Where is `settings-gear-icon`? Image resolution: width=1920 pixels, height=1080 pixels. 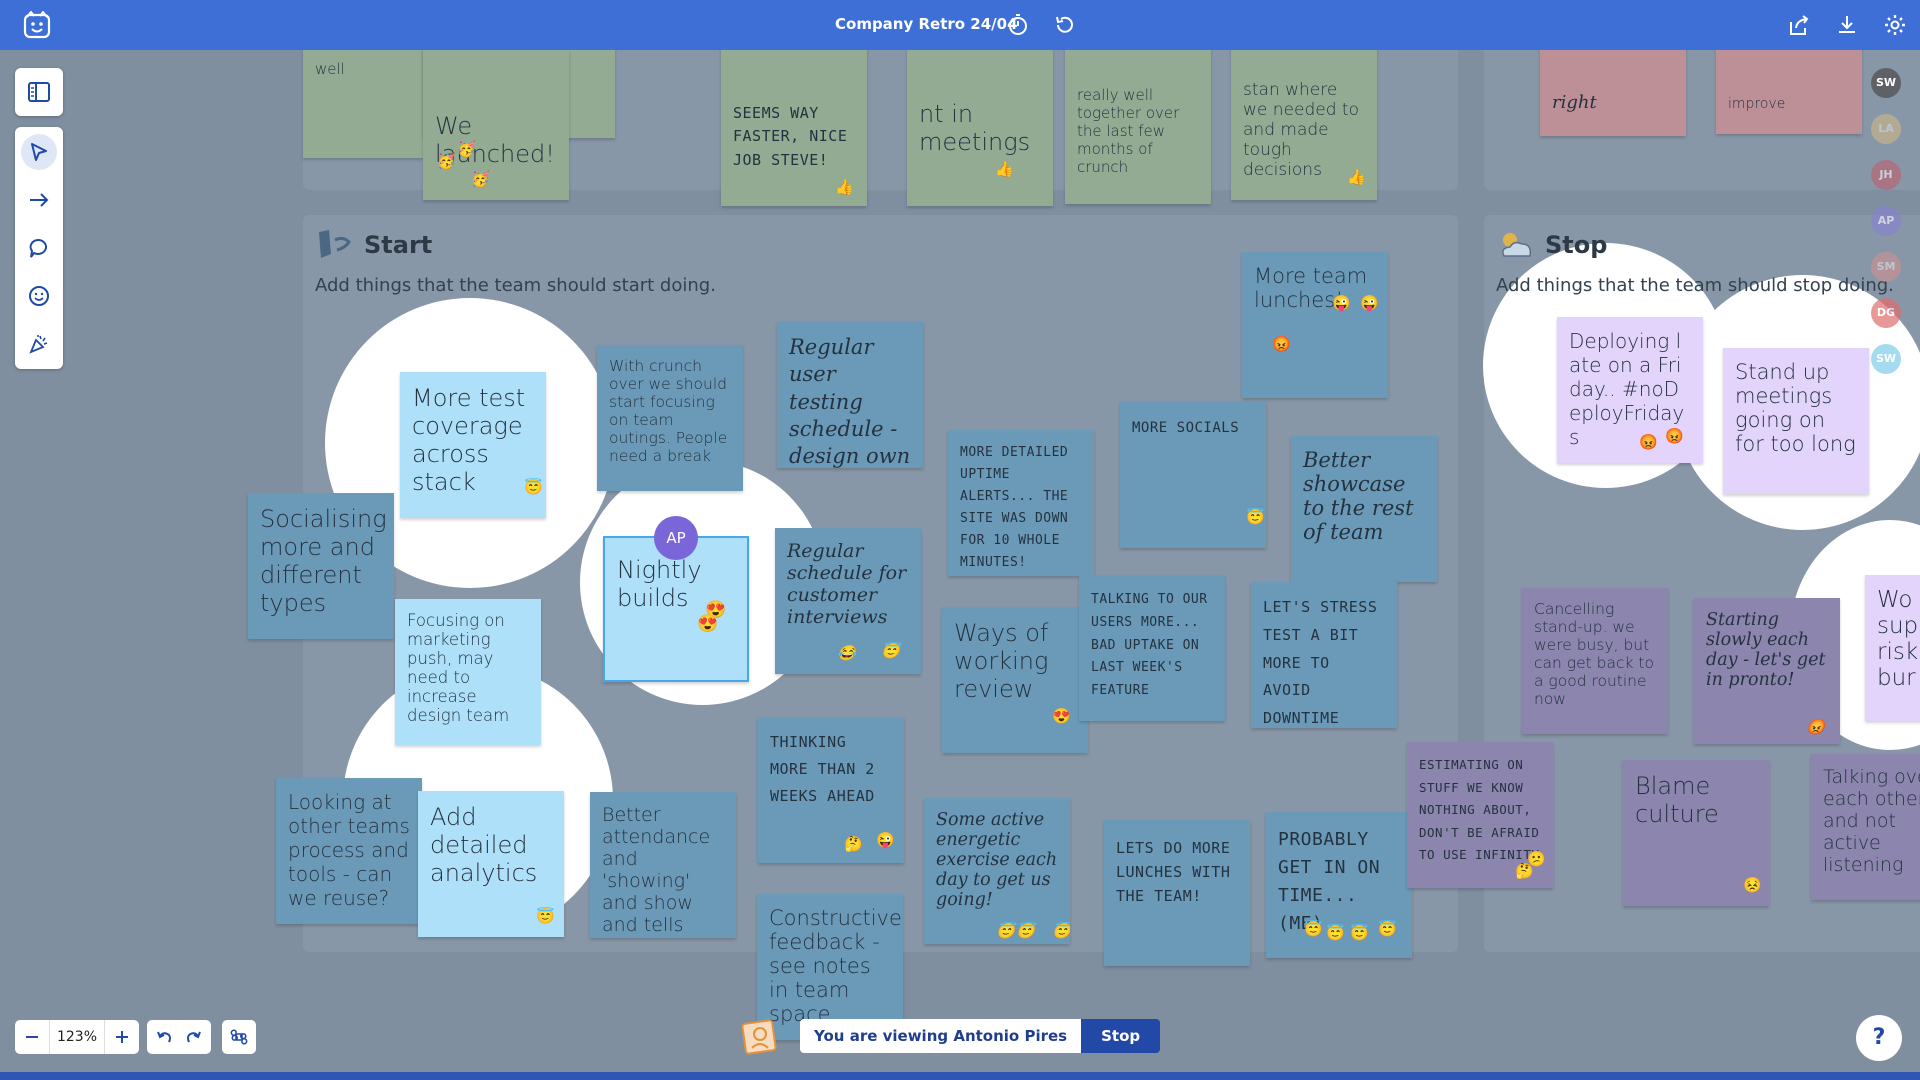
settings-gear-icon is located at coordinates (1895, 25).